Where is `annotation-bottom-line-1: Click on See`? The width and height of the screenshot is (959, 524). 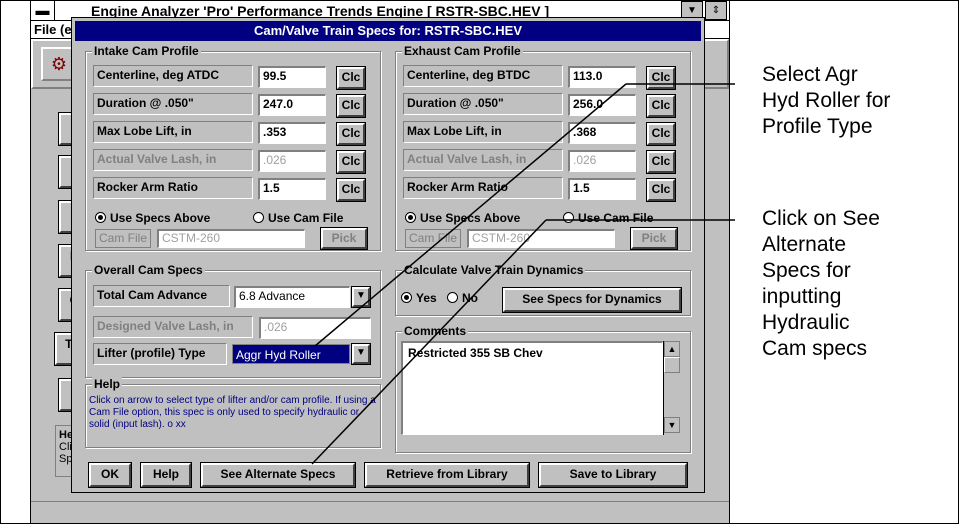 annotation-bottom-line-1: Click on See is located at coordinates (821, 218).